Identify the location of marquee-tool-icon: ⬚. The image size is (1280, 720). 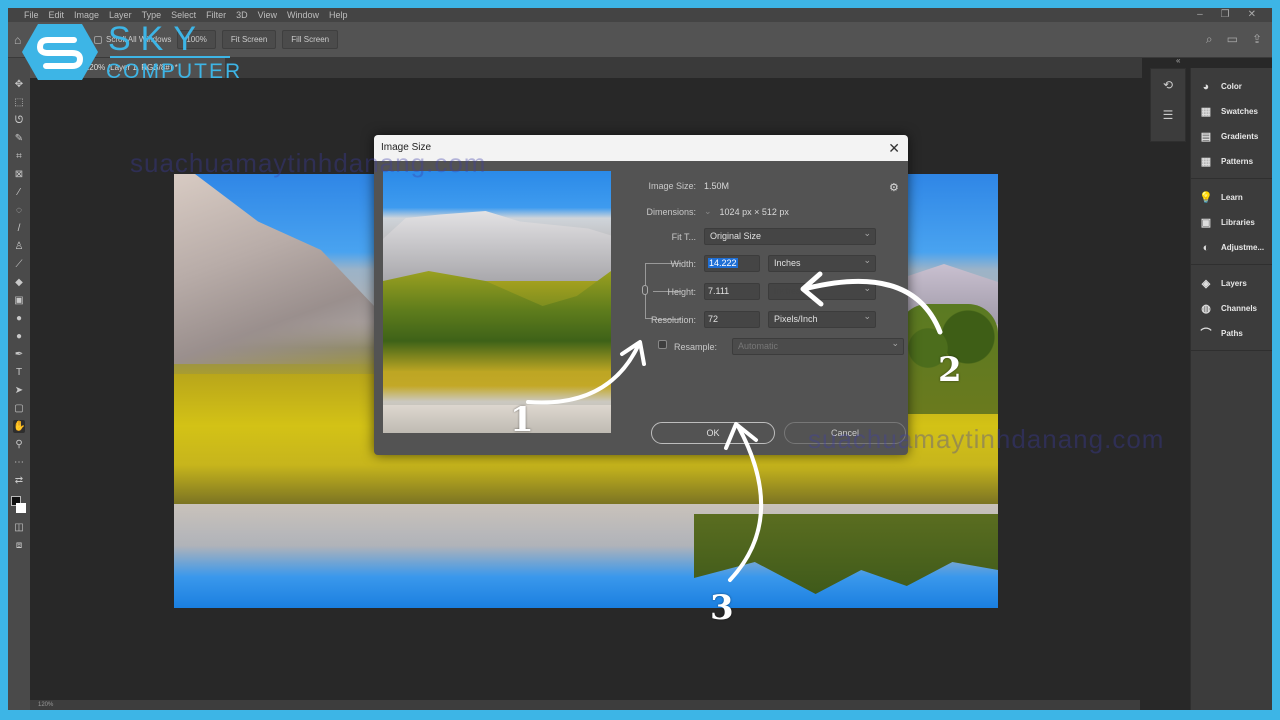
(19, 102).